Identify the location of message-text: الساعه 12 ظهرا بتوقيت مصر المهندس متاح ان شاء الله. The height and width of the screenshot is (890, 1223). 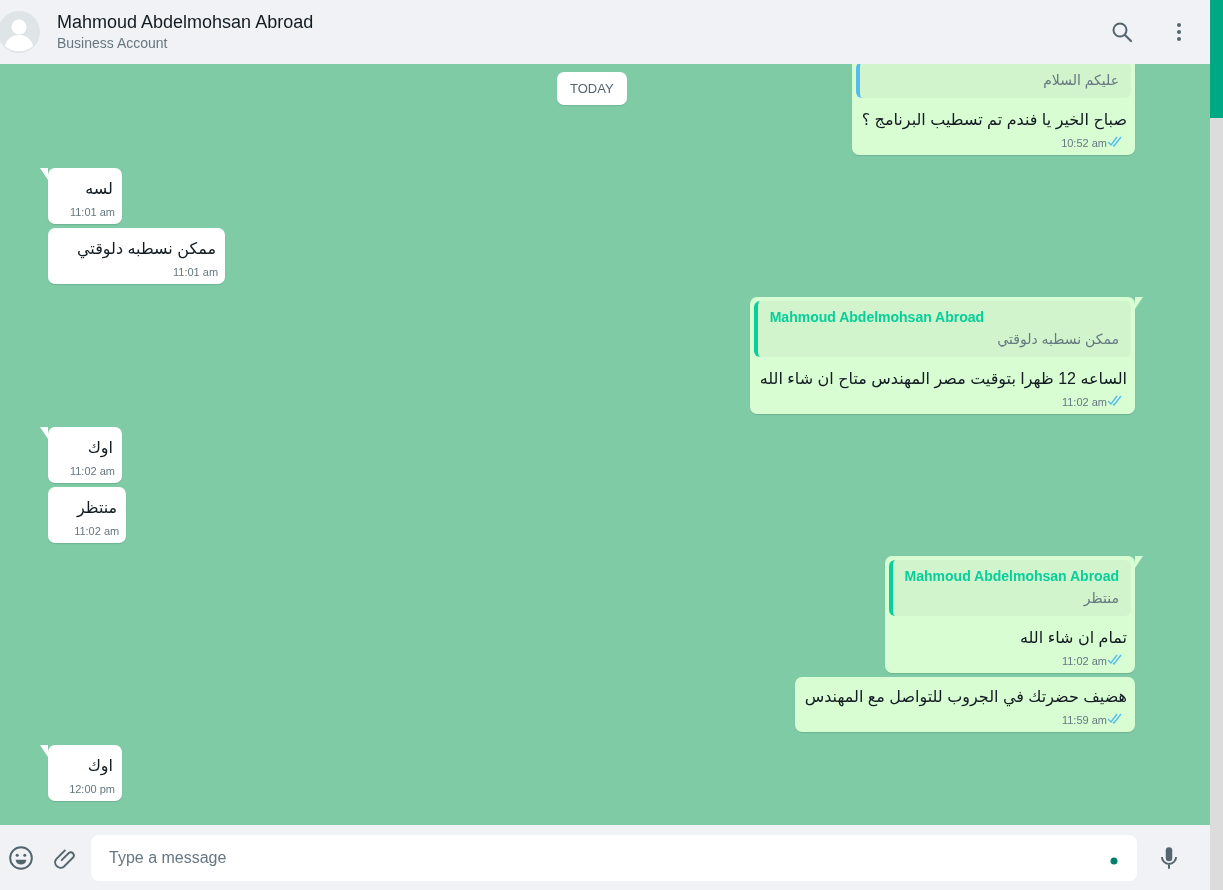
(943, 380).